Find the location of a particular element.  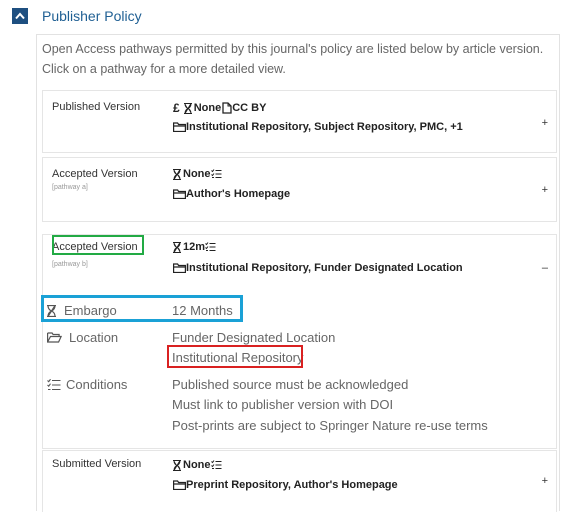

highlight-embargo-box is located at coordinates (142, 308).